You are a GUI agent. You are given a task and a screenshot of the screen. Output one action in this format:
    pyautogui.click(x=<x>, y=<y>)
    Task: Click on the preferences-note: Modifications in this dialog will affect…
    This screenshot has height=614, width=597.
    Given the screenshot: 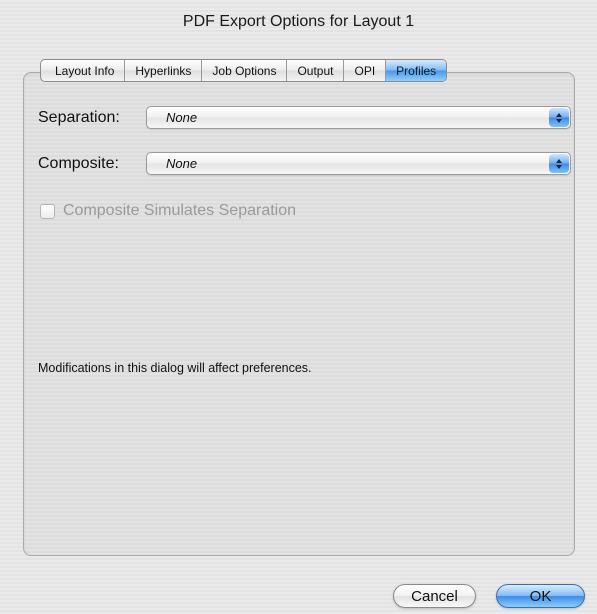 What is the action you would take?
    pyautogui.click(x=175, y=368)
    